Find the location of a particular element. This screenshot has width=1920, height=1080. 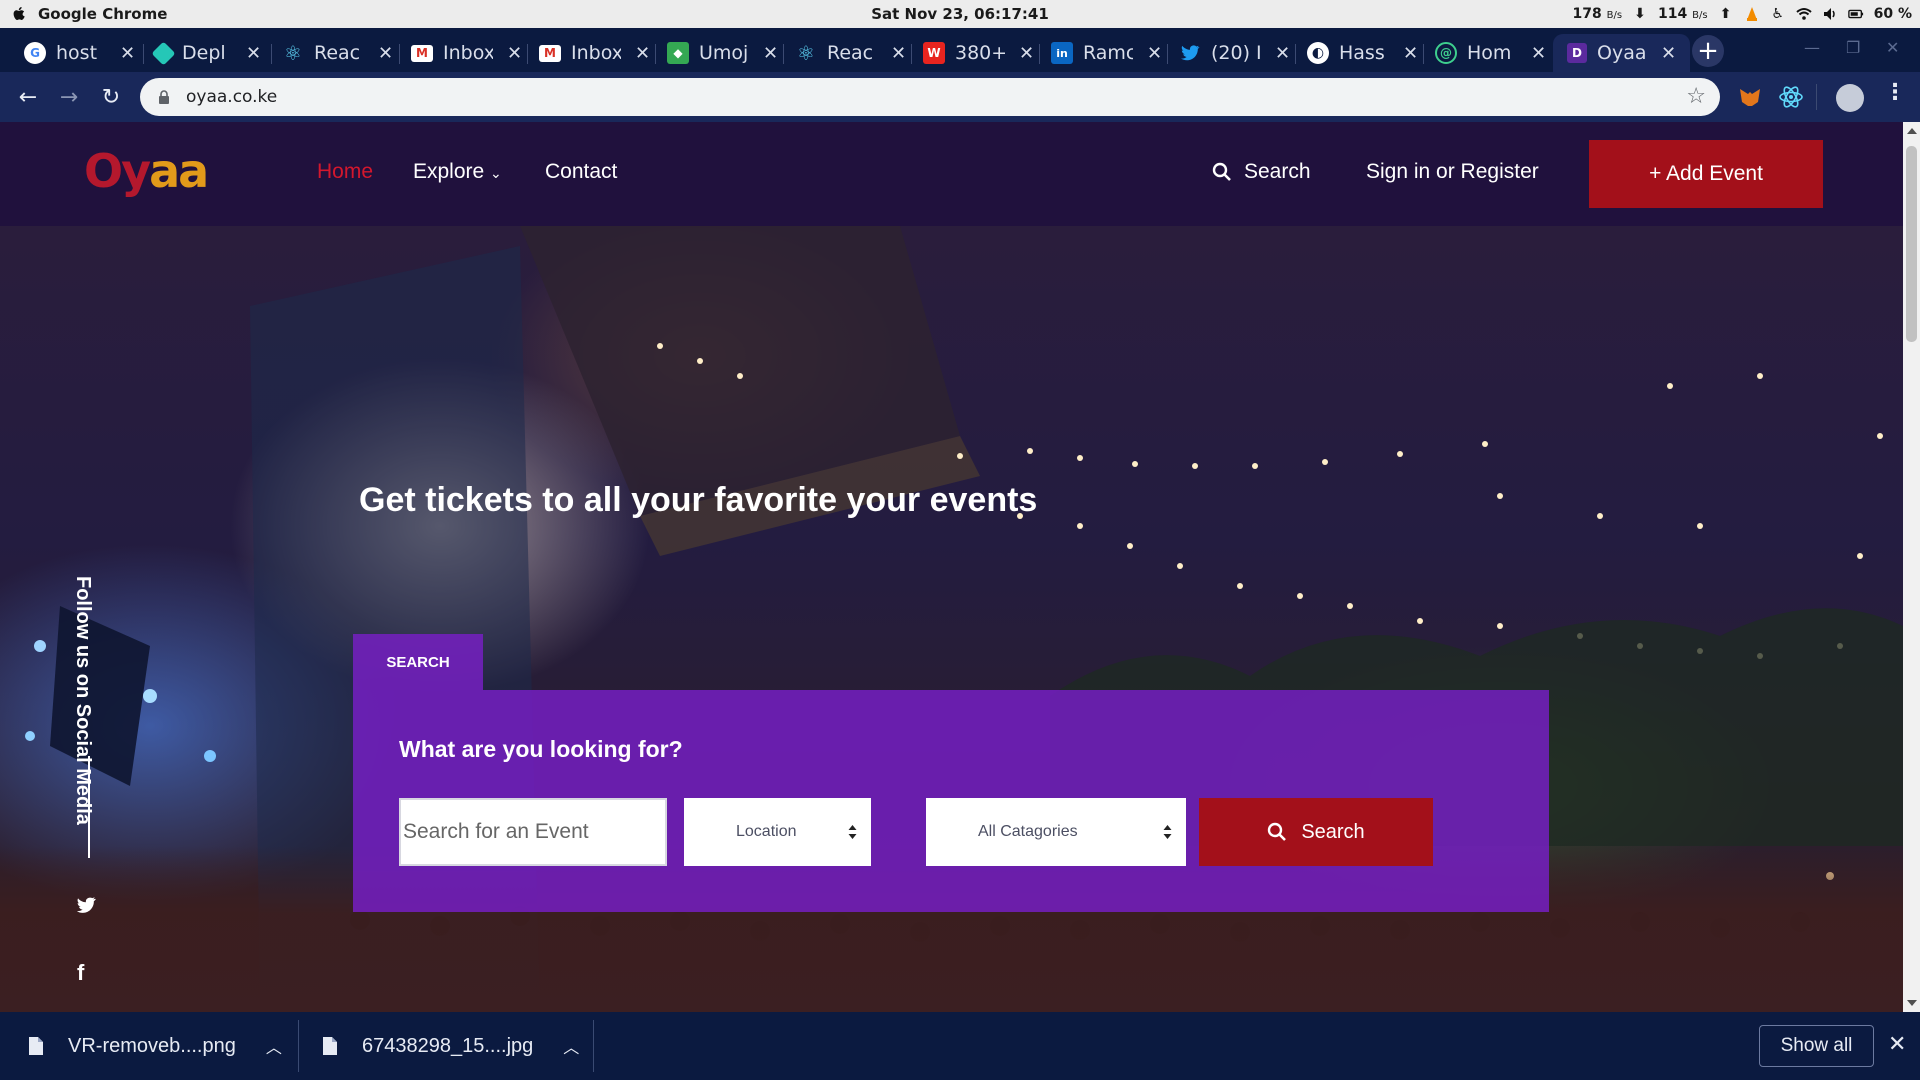

battery-icon is located at coordinates (1855, 14).